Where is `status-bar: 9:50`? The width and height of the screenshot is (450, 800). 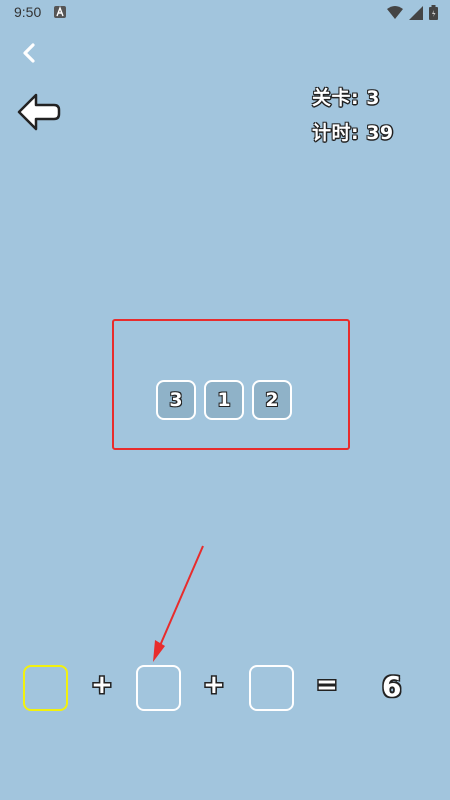 status-bar: 9:50 is located at coordinates (225, 13).